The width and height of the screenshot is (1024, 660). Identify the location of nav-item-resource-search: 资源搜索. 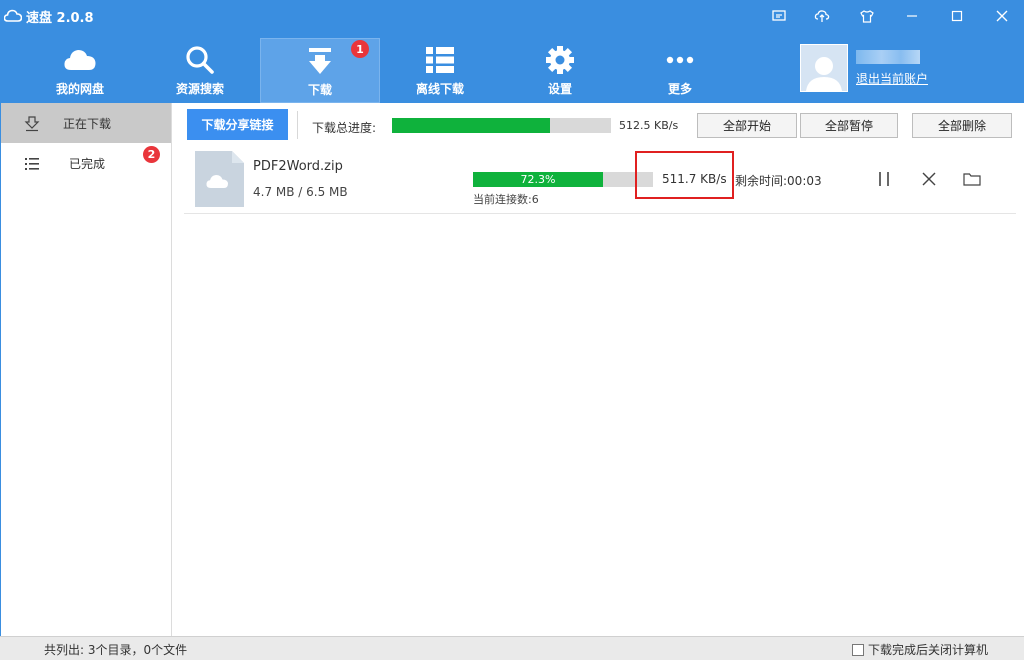
(200, 70).